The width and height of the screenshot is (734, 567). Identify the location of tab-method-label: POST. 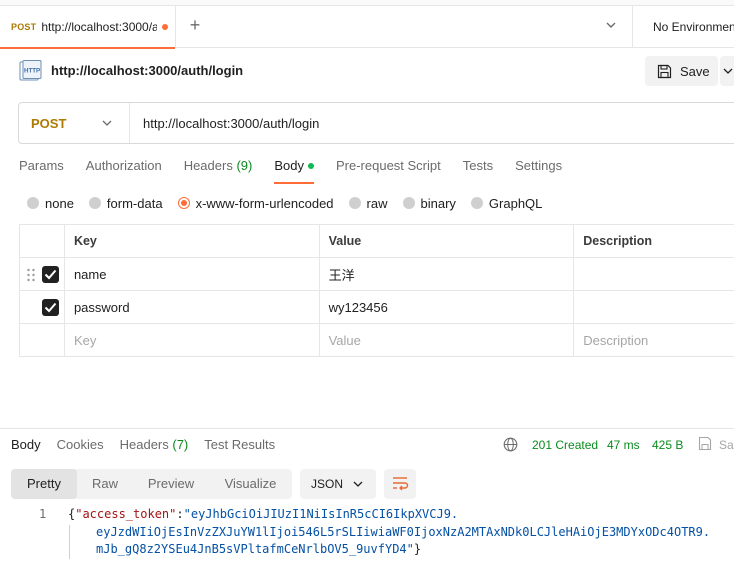
(24, 27).